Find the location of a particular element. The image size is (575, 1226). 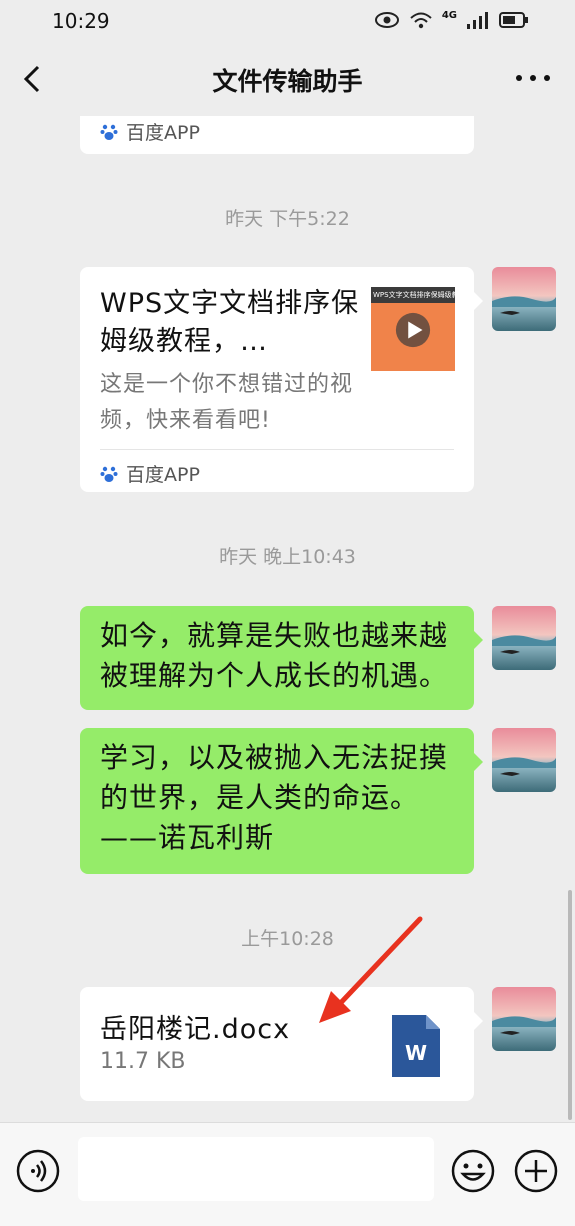

message-line: ——诺瓦利斯 is located at coordinates (187, 837).